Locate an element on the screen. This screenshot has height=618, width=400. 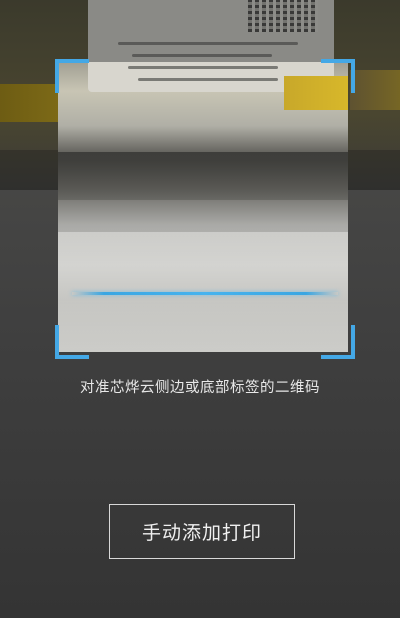
scan-frame-corner-bottom-left is located at coordinates (72, 342).